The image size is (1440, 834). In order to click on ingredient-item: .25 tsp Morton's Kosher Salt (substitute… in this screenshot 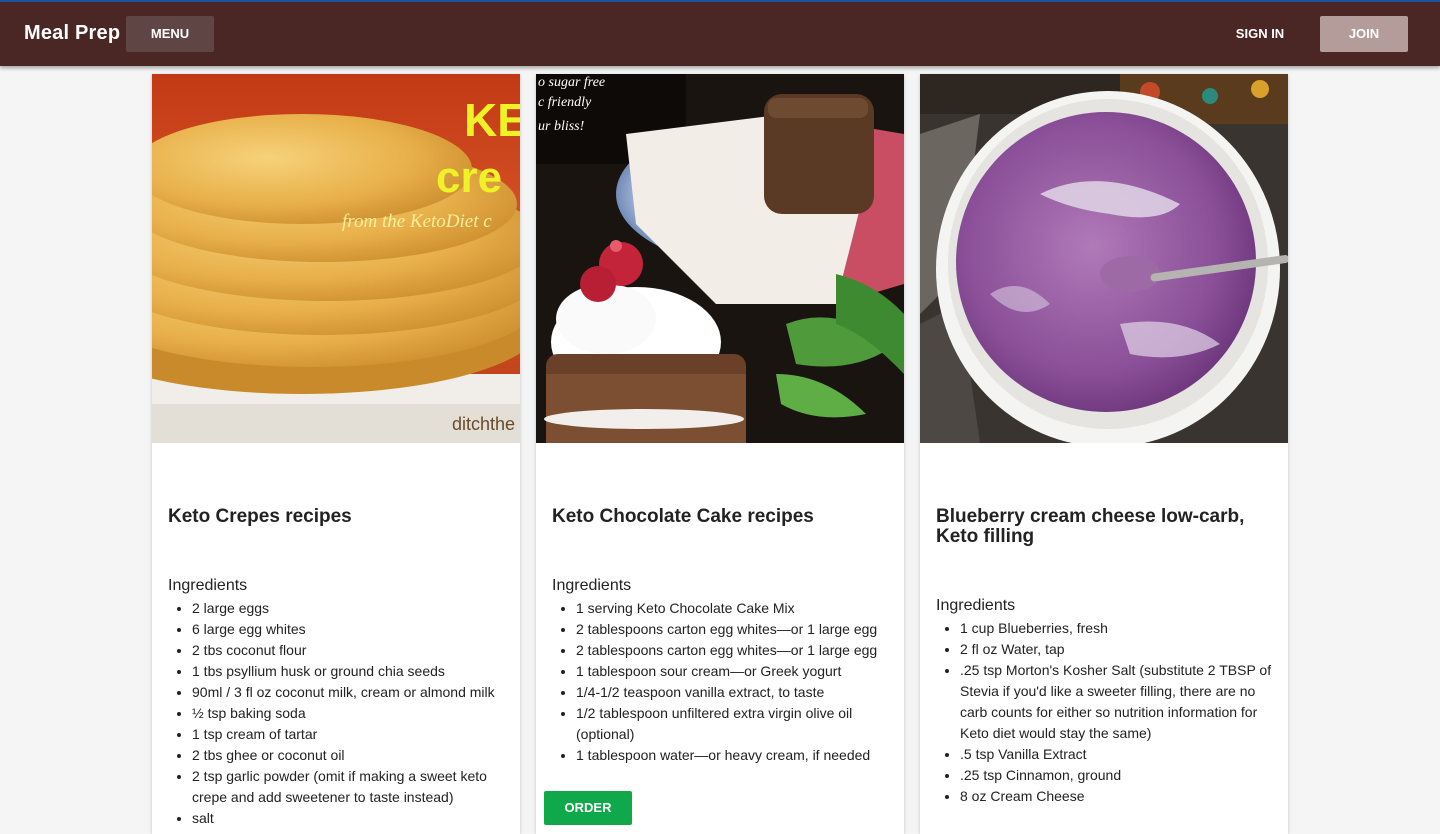, I will do `click(1116, 702)`.